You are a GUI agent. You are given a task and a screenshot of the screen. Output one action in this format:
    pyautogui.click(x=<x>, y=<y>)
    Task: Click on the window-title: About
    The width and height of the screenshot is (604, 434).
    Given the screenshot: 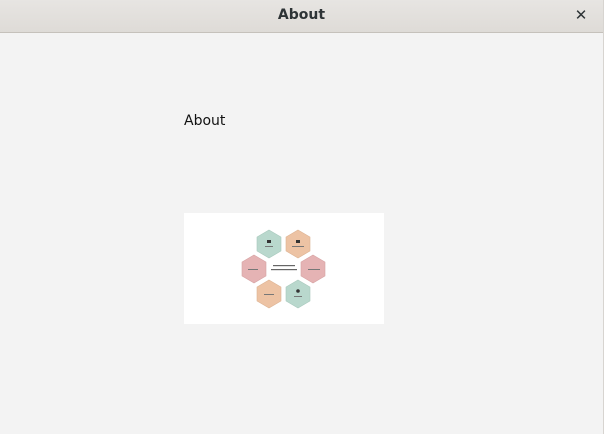 What is the action you would take?
    pyautogui.click(x=301, y=15)
    